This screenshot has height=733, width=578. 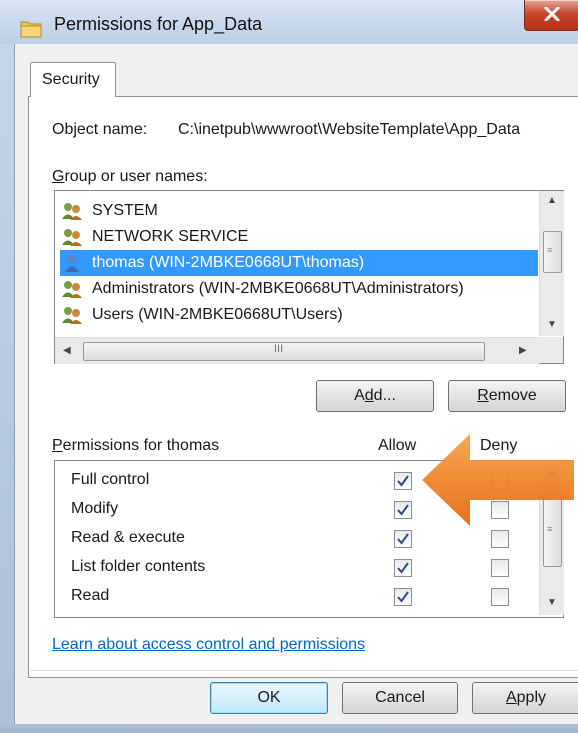 I want to click on user-list-horizontal-scrollbar: ◀ III ▶, so click(x=297, y=350).